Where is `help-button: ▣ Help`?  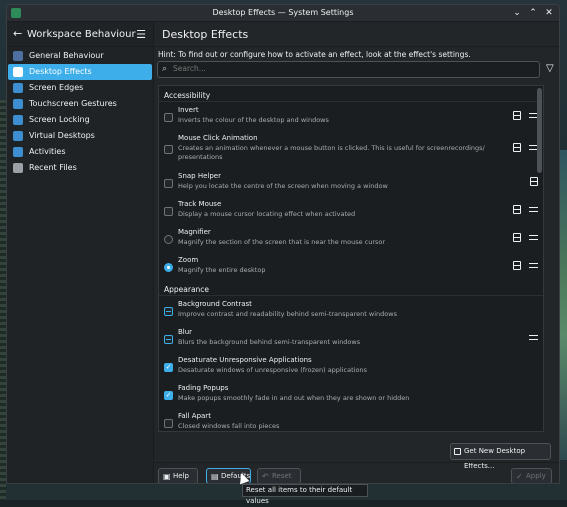
help-button: ▣ Help is located at coordinates (178, 475).